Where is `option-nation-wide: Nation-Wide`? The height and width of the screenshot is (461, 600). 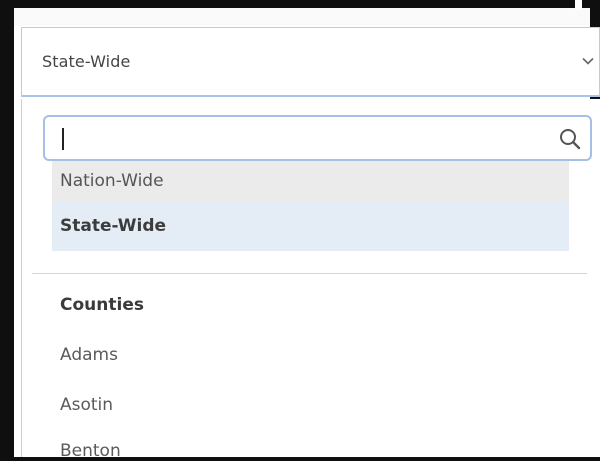
option-nation-wide: Nation-Wide is located at coordinates (310, 181).